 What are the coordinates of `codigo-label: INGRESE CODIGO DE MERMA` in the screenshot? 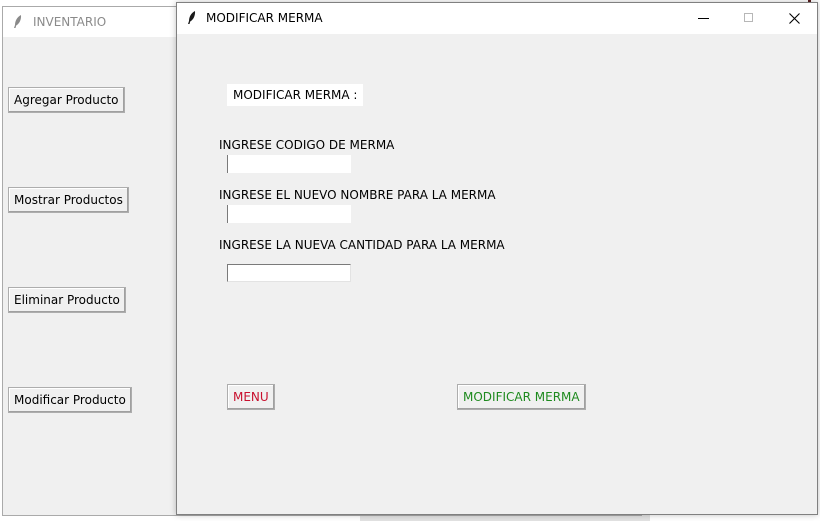 It's located at (307, 145).